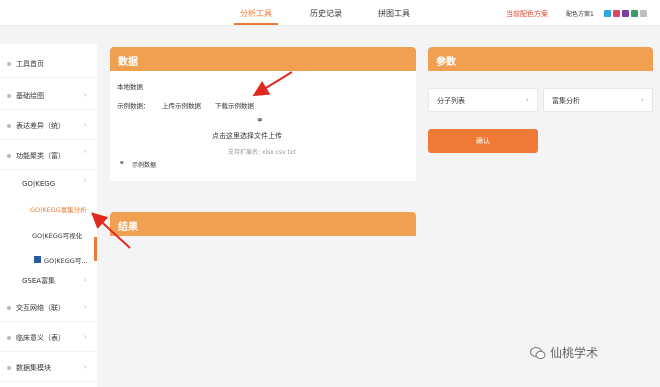 The image size is (660, 387). What do you see at coordinates (192, 160) in the screenshot?
I see `annotation-arrows` at bounding box center [192, 160].